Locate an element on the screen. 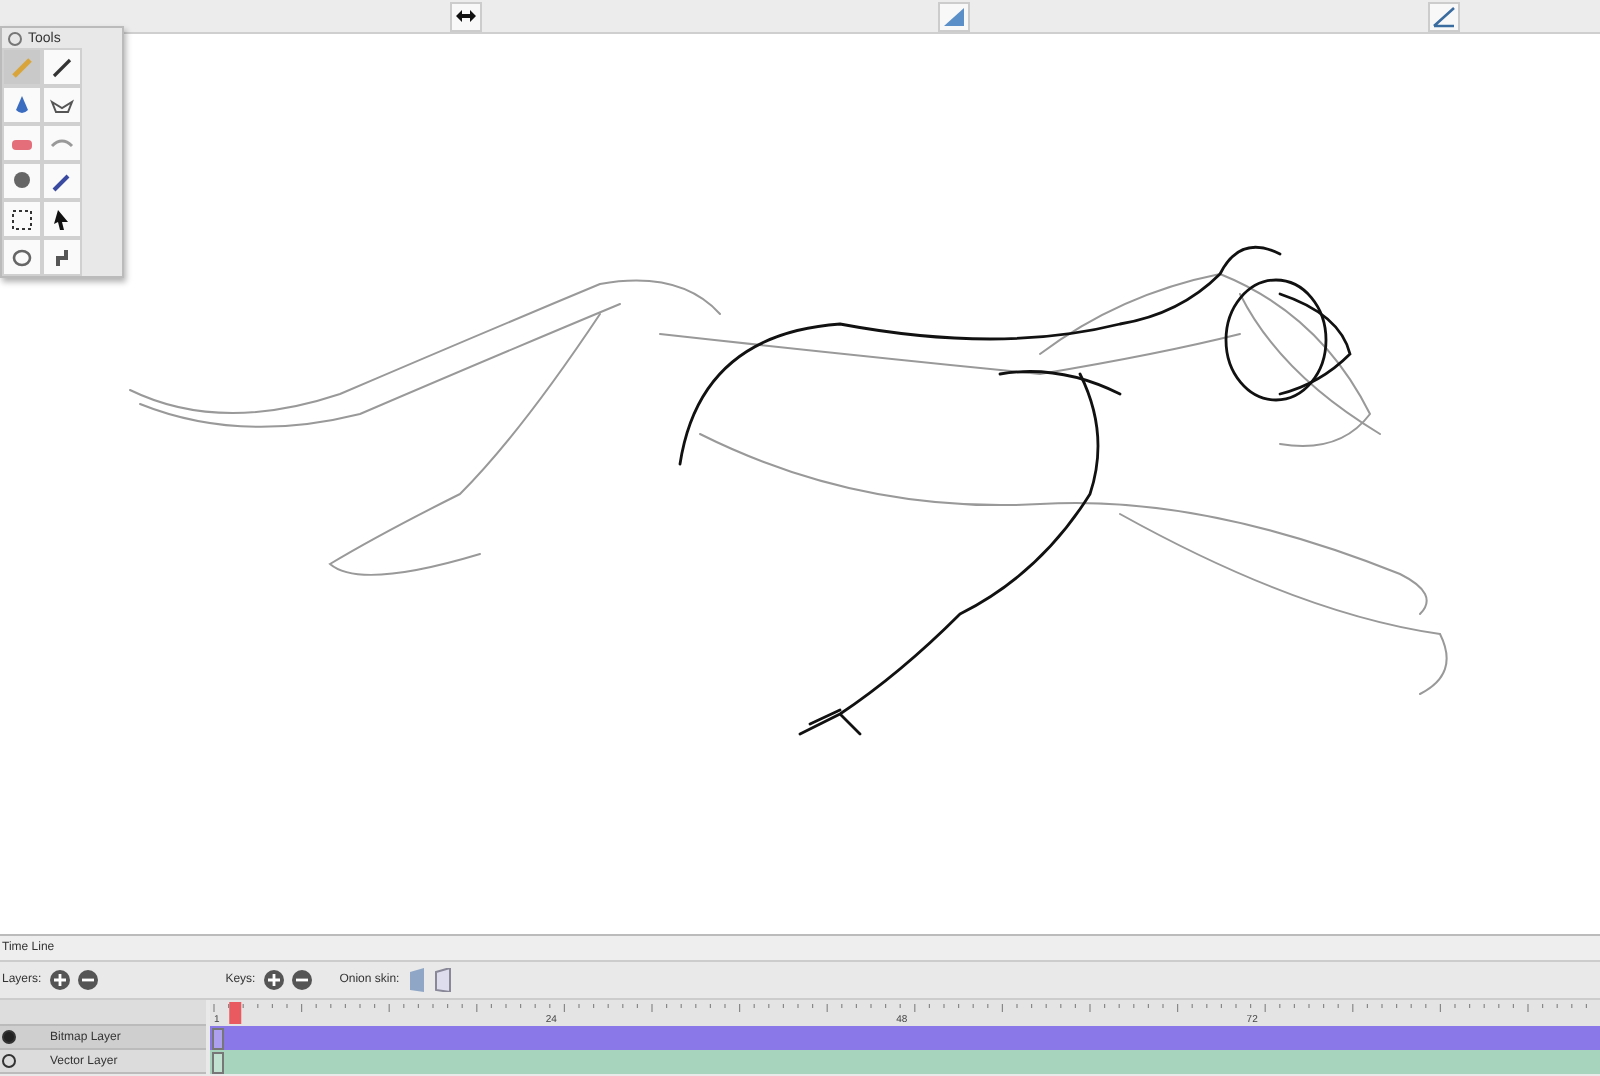 The image size is (1600, 1076). angle-icon is located at coordinates (1444, 16).